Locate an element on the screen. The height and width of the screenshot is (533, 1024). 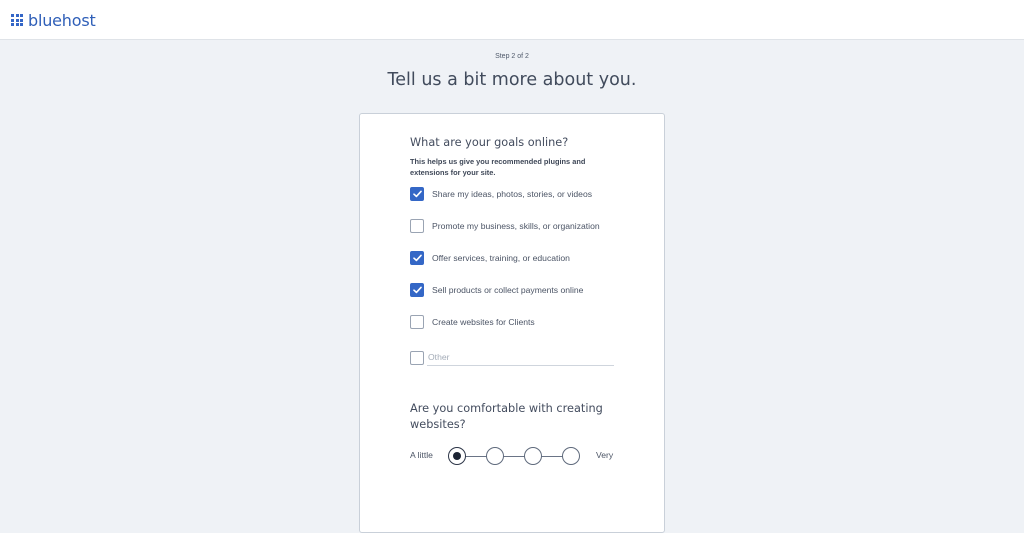
goal-option-clients: Create websites for Clients is located at coordinates (472, 322).